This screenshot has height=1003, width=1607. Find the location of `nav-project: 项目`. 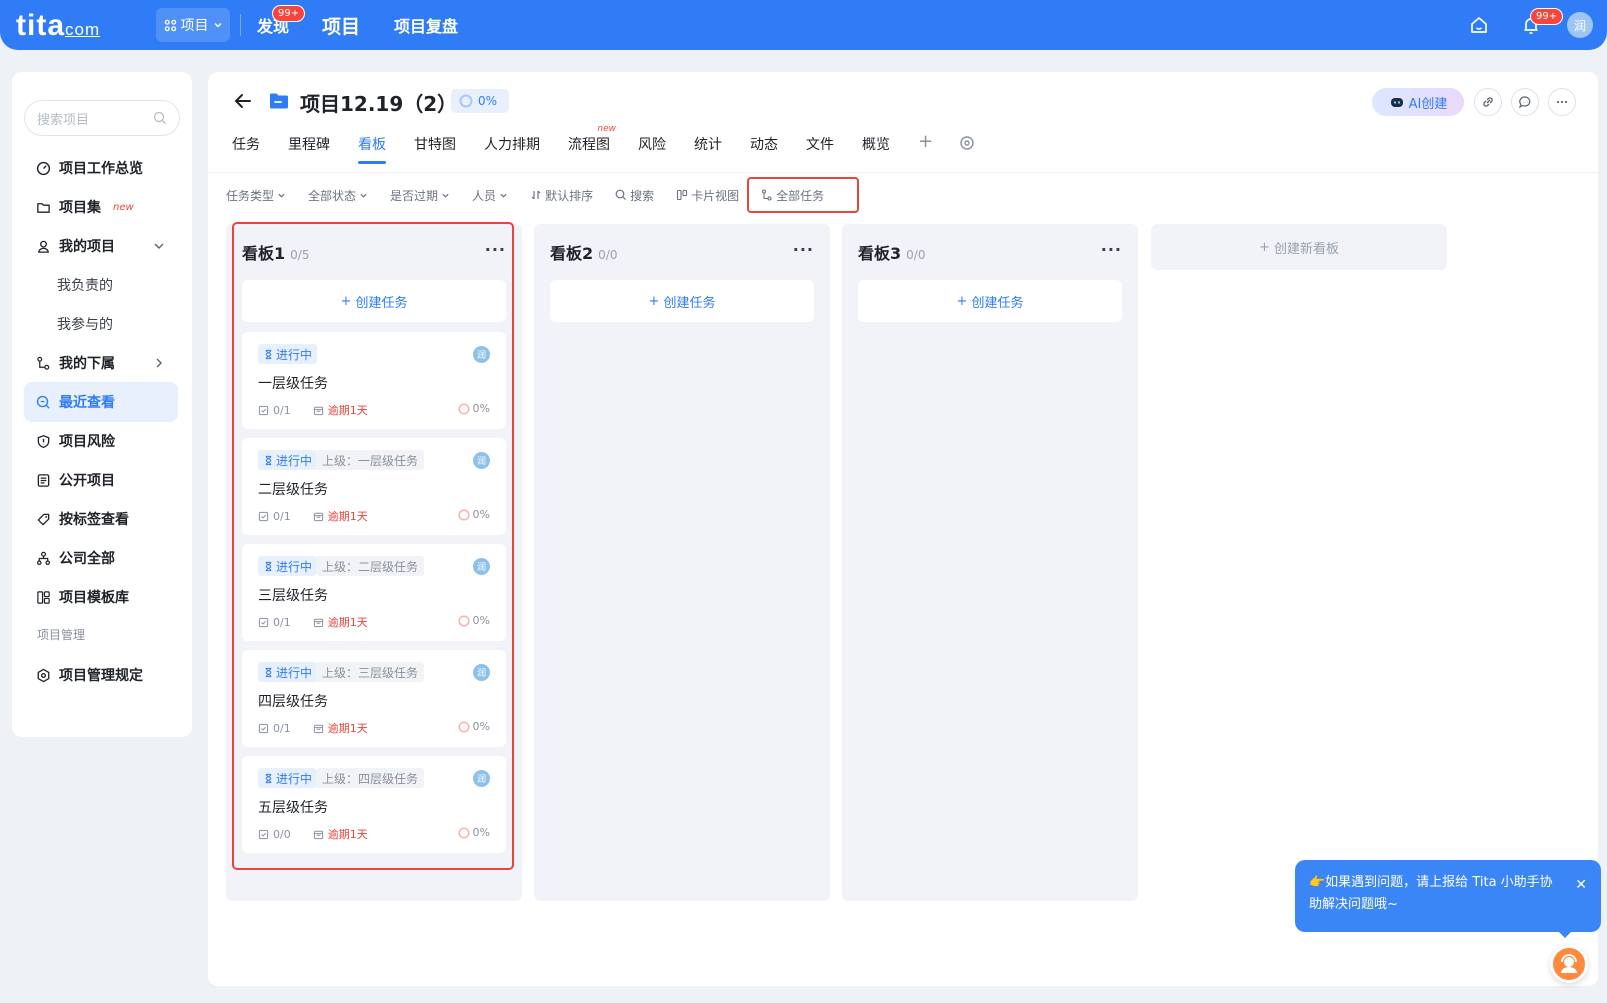

nav-project: 项目 is located at coordinates (341, 25).